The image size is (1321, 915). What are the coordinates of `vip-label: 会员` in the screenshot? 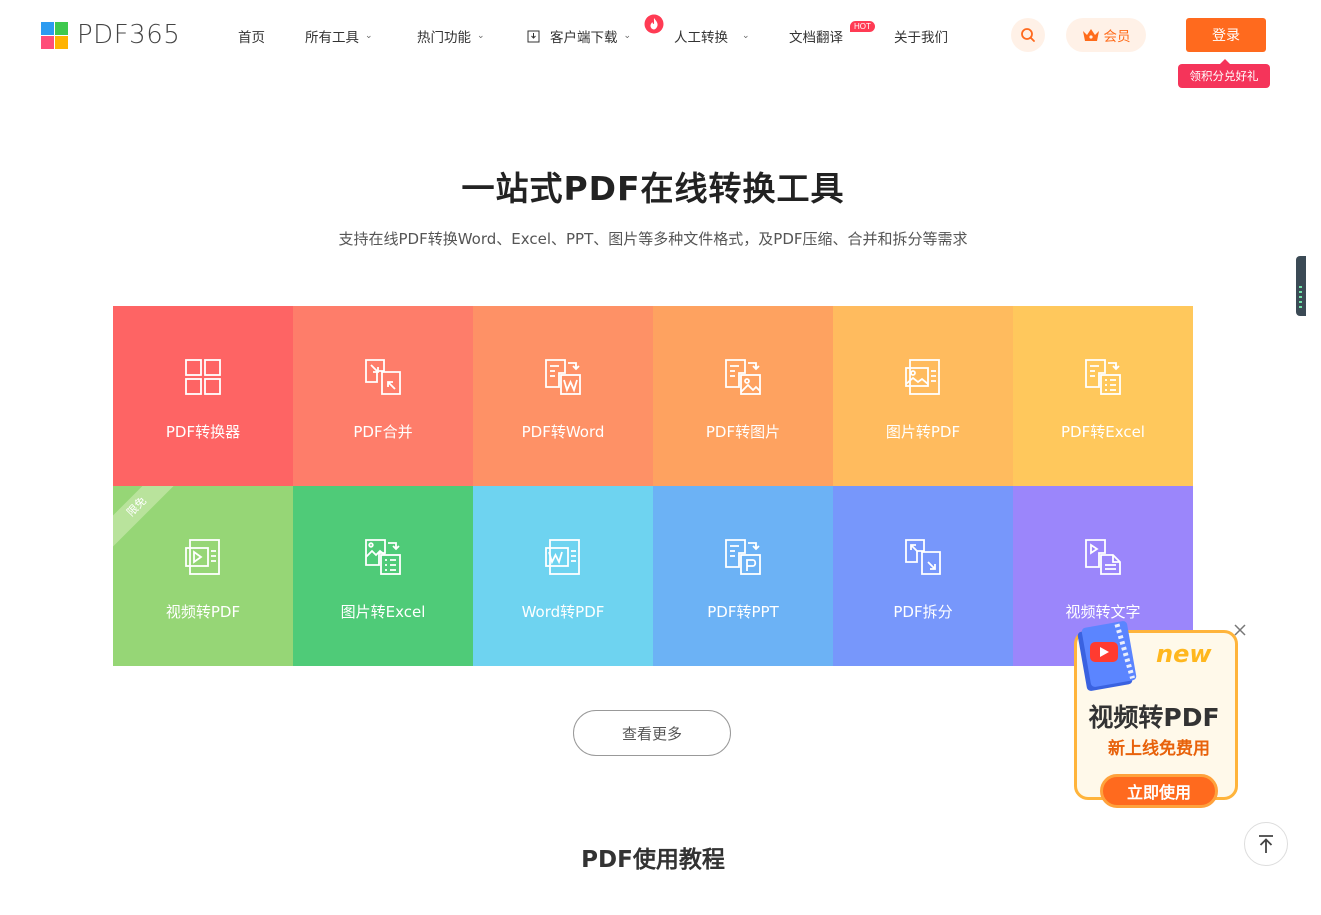 It's located at (1117, 37).